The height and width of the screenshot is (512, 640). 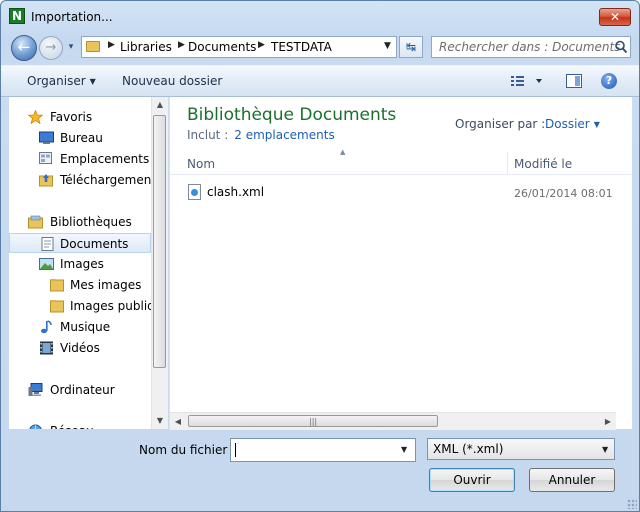 I want to click on nav-item-documents: Documents, so click(x=80, y=243).